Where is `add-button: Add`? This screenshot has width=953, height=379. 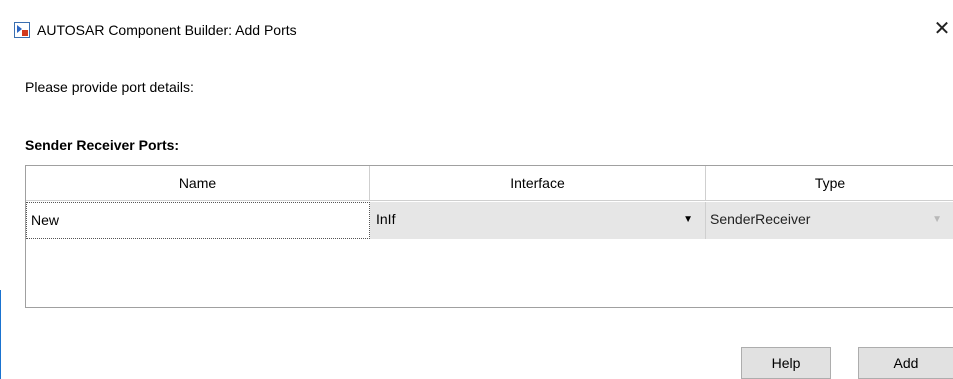 add-button: Add is located at coordinates (905, 363).